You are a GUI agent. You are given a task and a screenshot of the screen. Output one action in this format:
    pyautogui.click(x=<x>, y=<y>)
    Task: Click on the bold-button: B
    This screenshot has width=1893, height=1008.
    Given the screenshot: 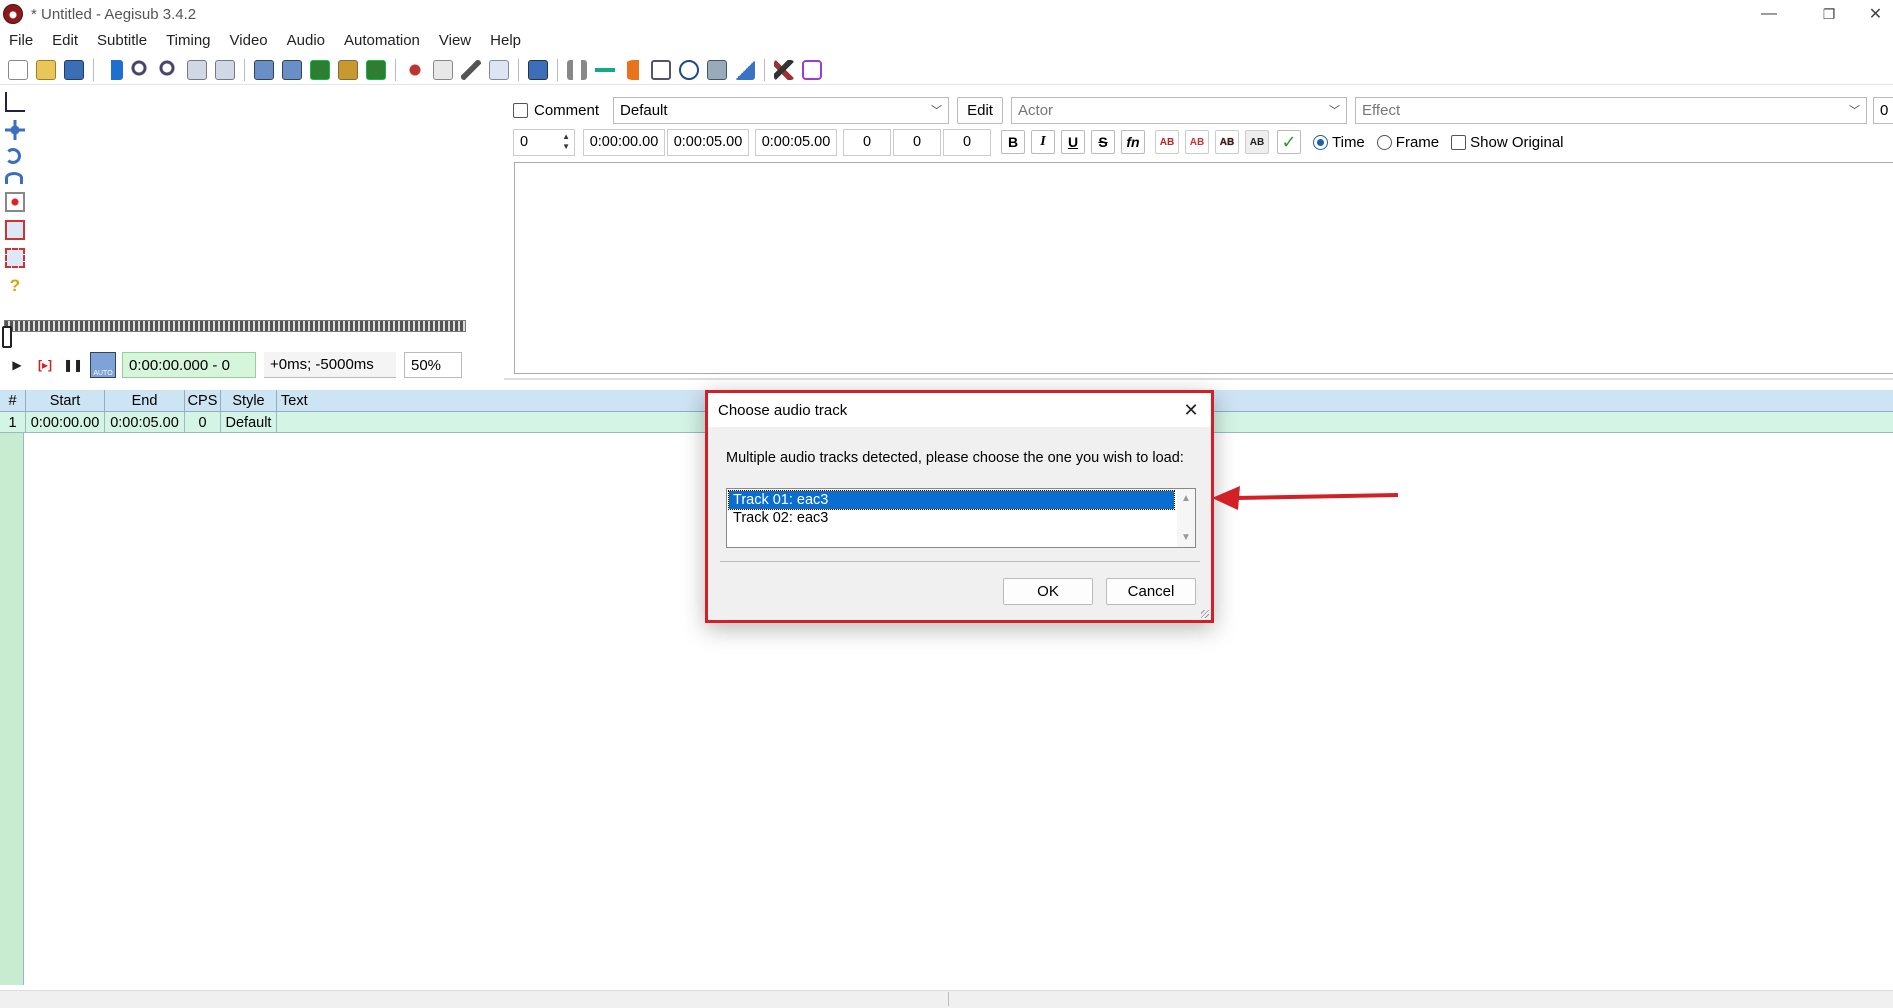 What is the action you would take?
    pyautogui.click(x=1013, y=142)
    